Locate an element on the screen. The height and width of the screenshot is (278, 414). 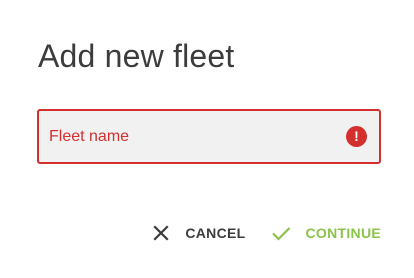
check-icon is located at coordinates (281, 233).